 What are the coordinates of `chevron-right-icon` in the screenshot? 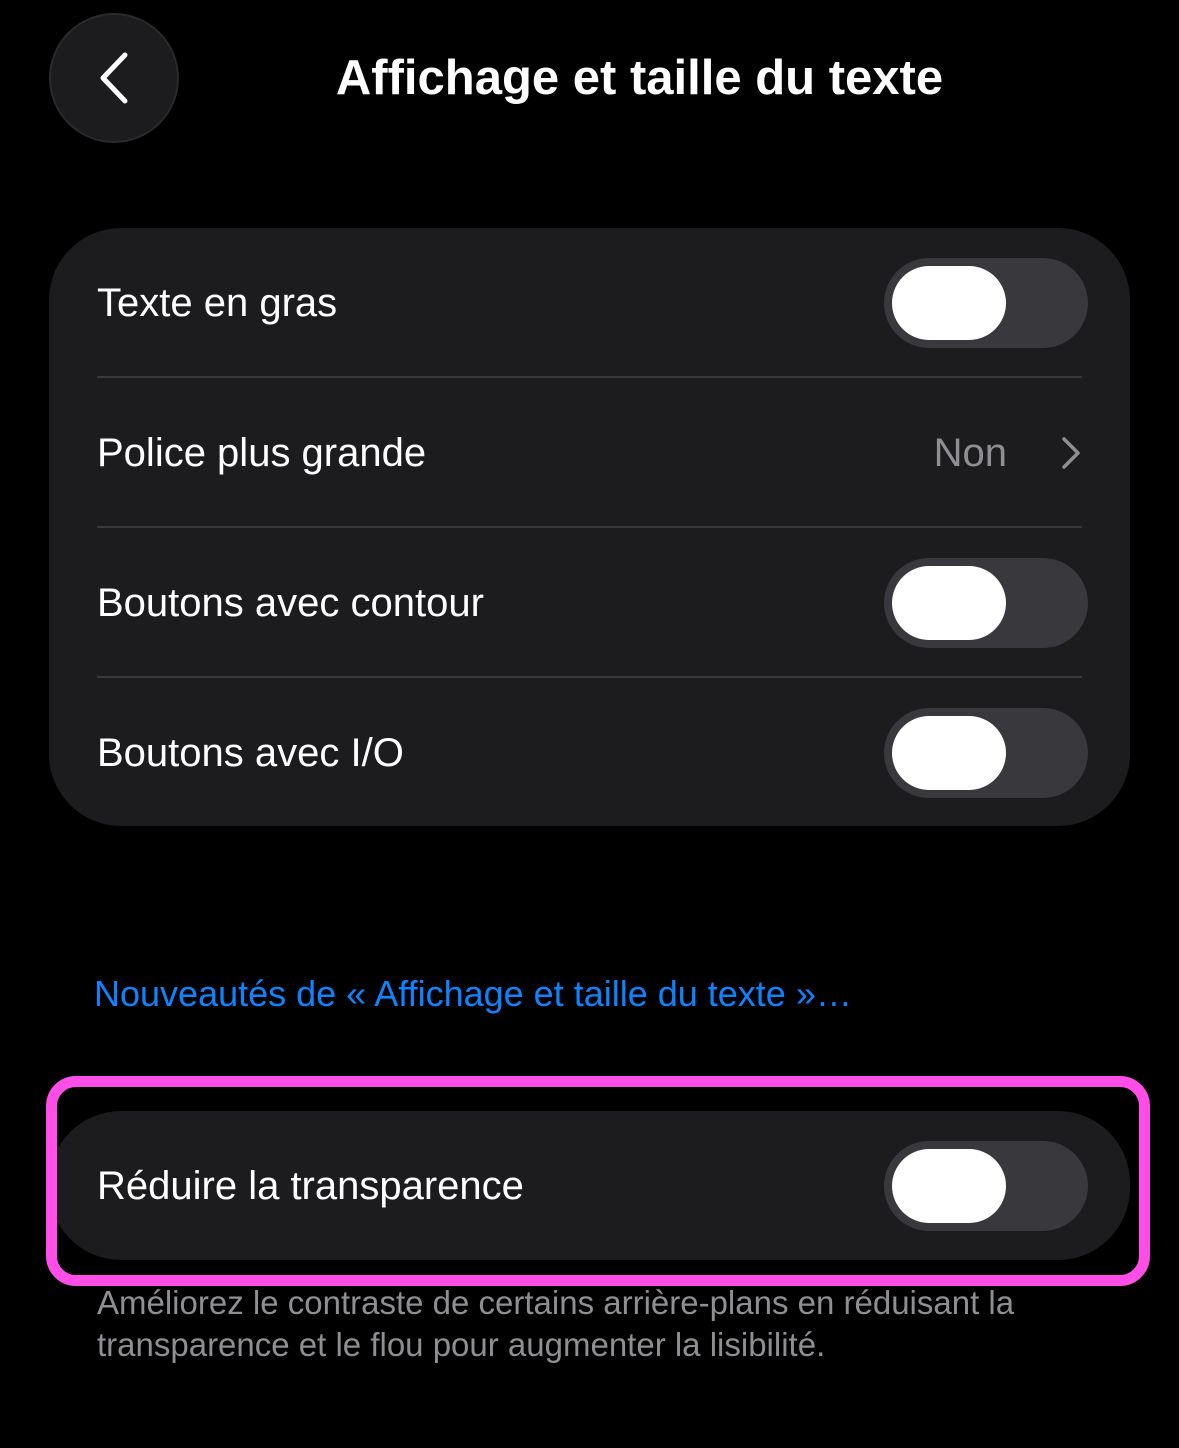 It's located at (1071, 453).